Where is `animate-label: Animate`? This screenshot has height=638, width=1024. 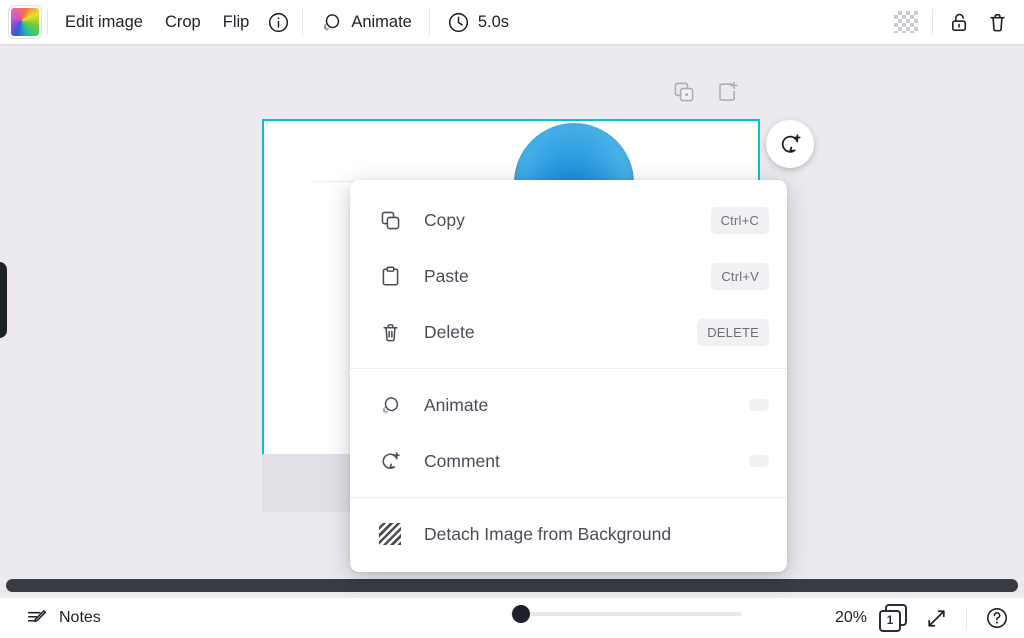 animate-label: Animate is located at coordinates (381, 21).